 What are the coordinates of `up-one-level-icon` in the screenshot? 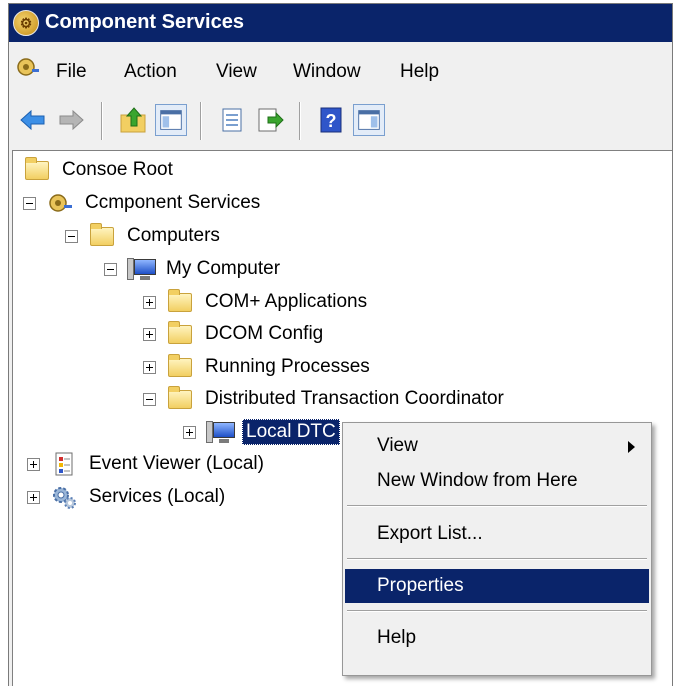 It's located at (133, 120).